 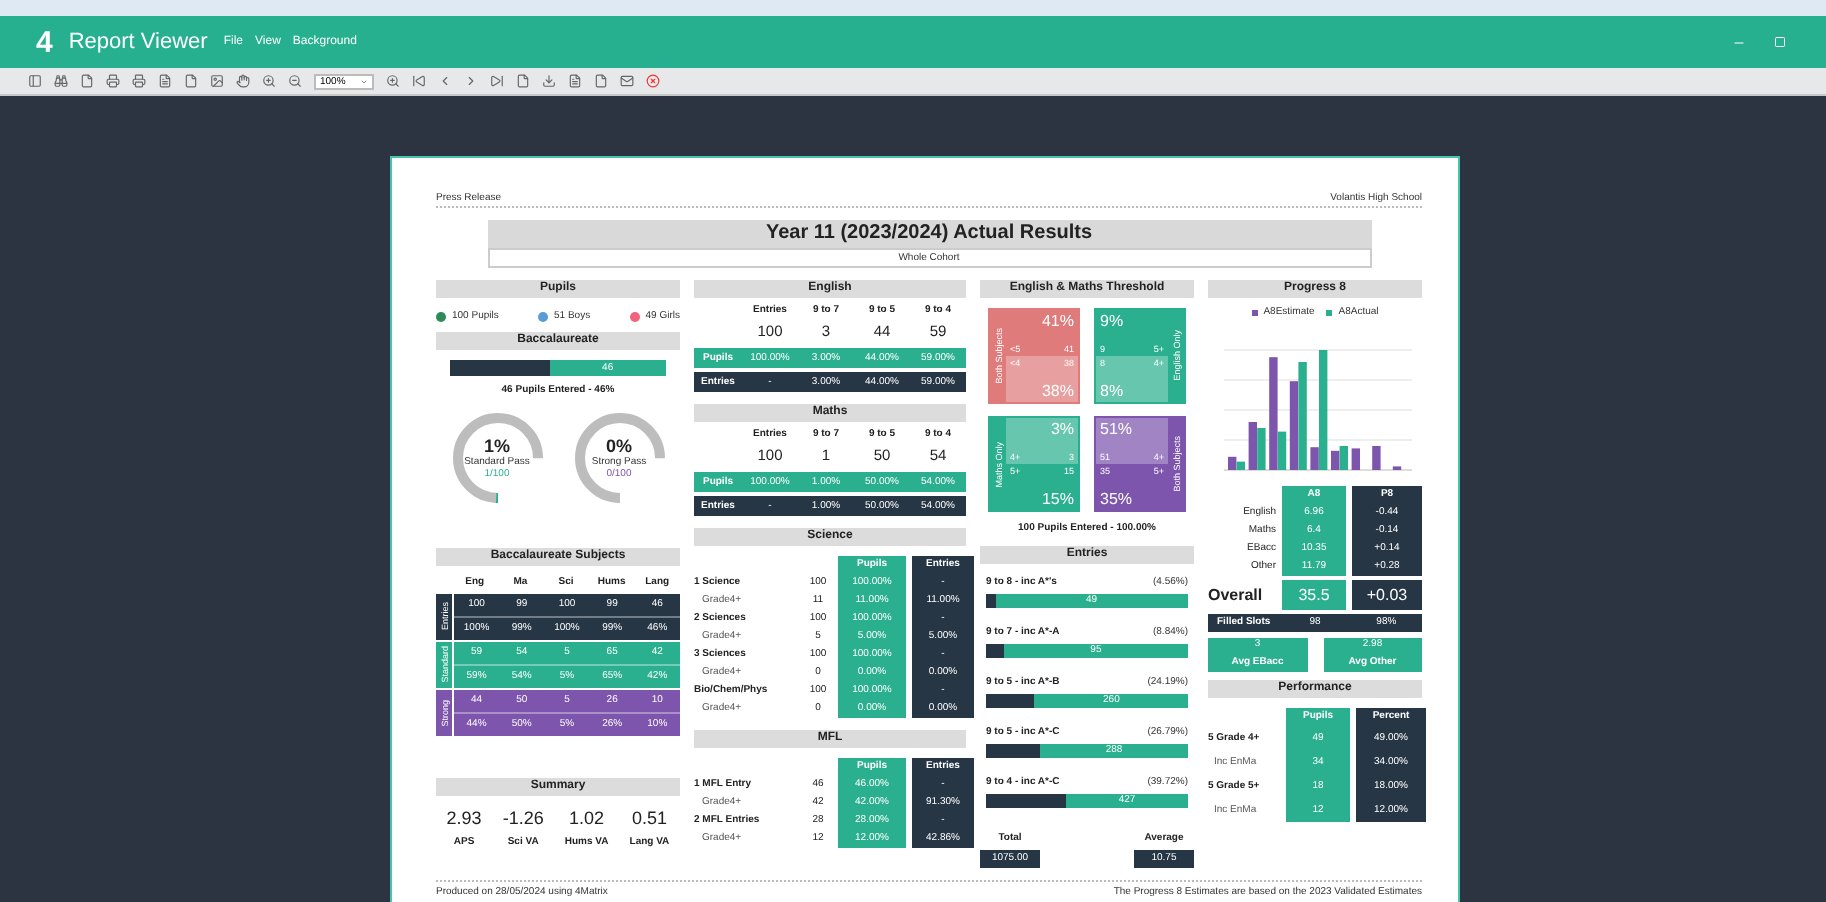 What do you see at coordinates (929, 234) in the screenshot?
I see `report-title: Year 11 (2023/2024) Actual Results` at bounding box center [929, 234].